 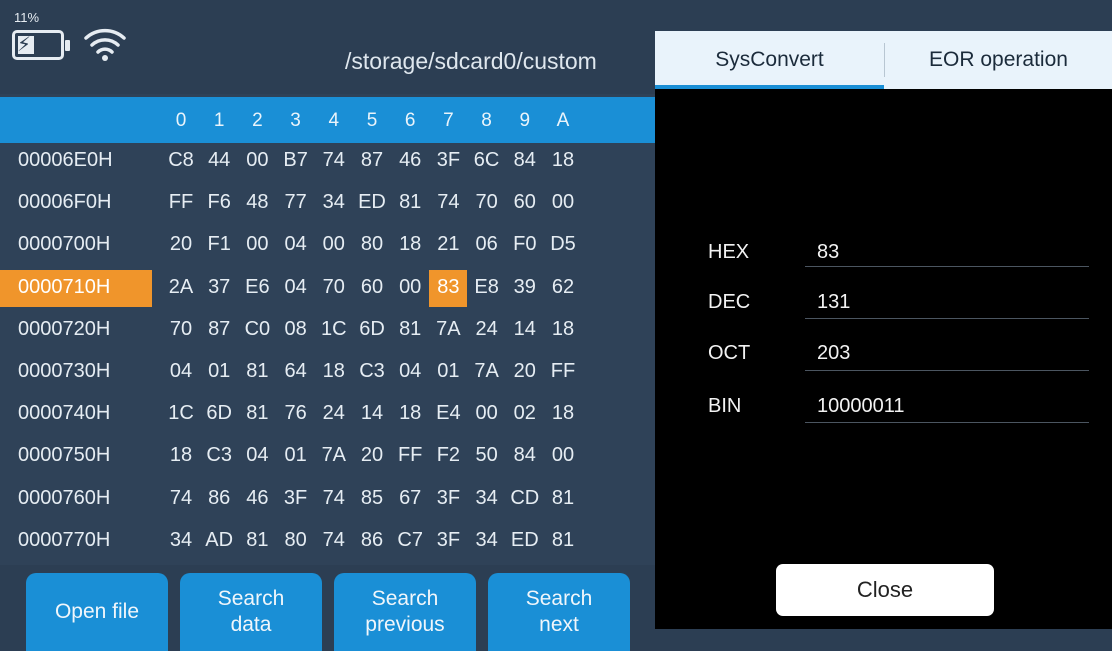 I want to click on search-next-button: Search next, so click(x=559, y=612).